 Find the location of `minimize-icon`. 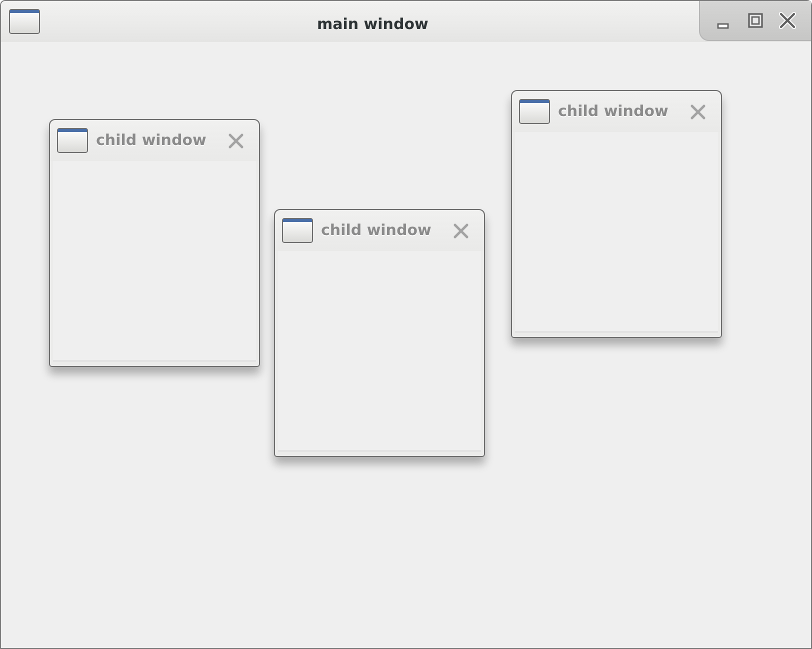

minimize-icon is located at coordinates (723, 25).